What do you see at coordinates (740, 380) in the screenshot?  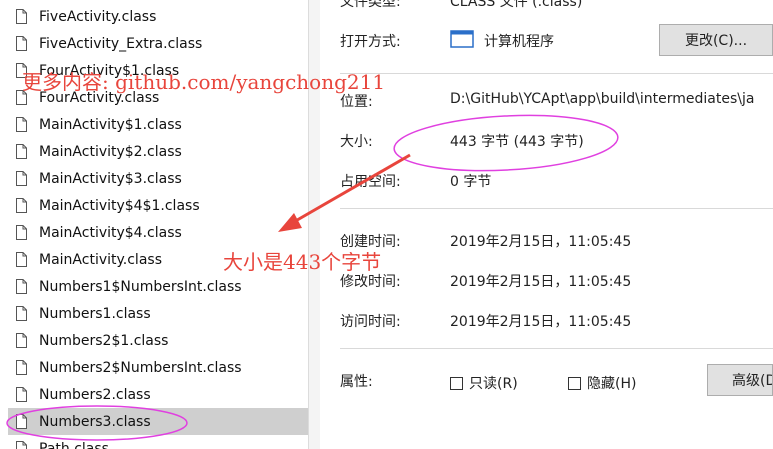 I see `advanced-button: 高级(D` at bounding box center [740, 380].